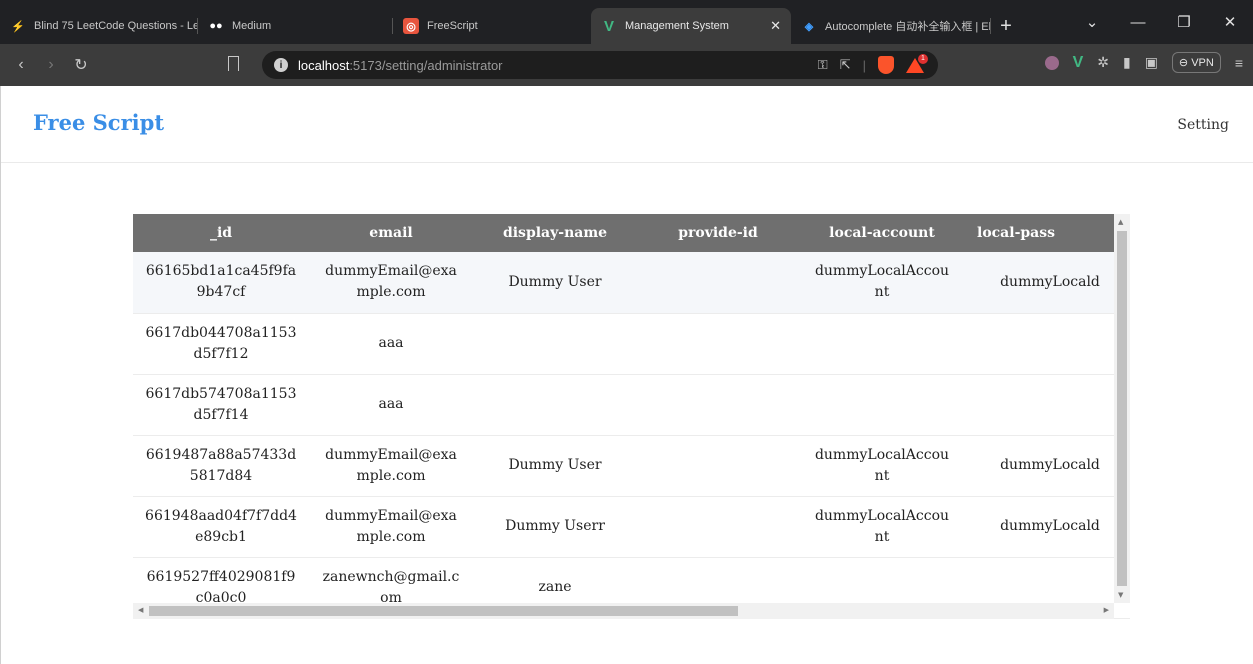  I want to click on bookmark-icon, so click(233, 63).